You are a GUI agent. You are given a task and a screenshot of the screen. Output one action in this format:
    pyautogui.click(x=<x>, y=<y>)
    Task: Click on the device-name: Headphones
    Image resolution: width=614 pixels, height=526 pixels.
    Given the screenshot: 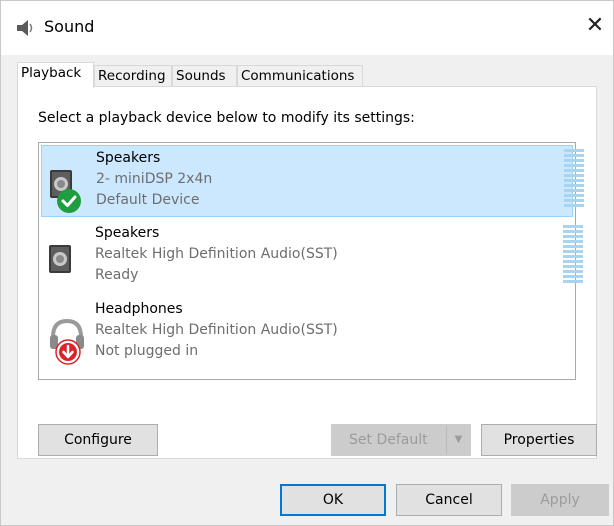 What is the action you would take?
    pyautogui.click(x=139, y=309)
    